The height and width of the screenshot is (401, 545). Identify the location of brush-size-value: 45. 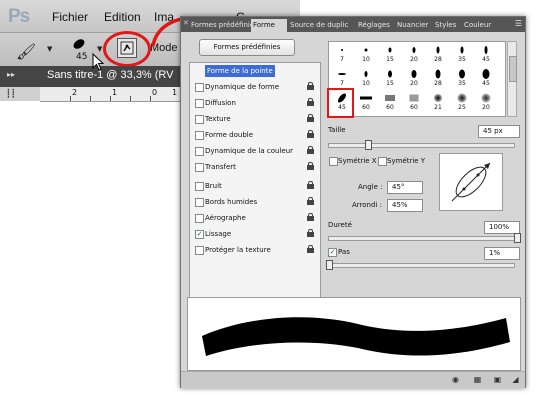
(82, 57).